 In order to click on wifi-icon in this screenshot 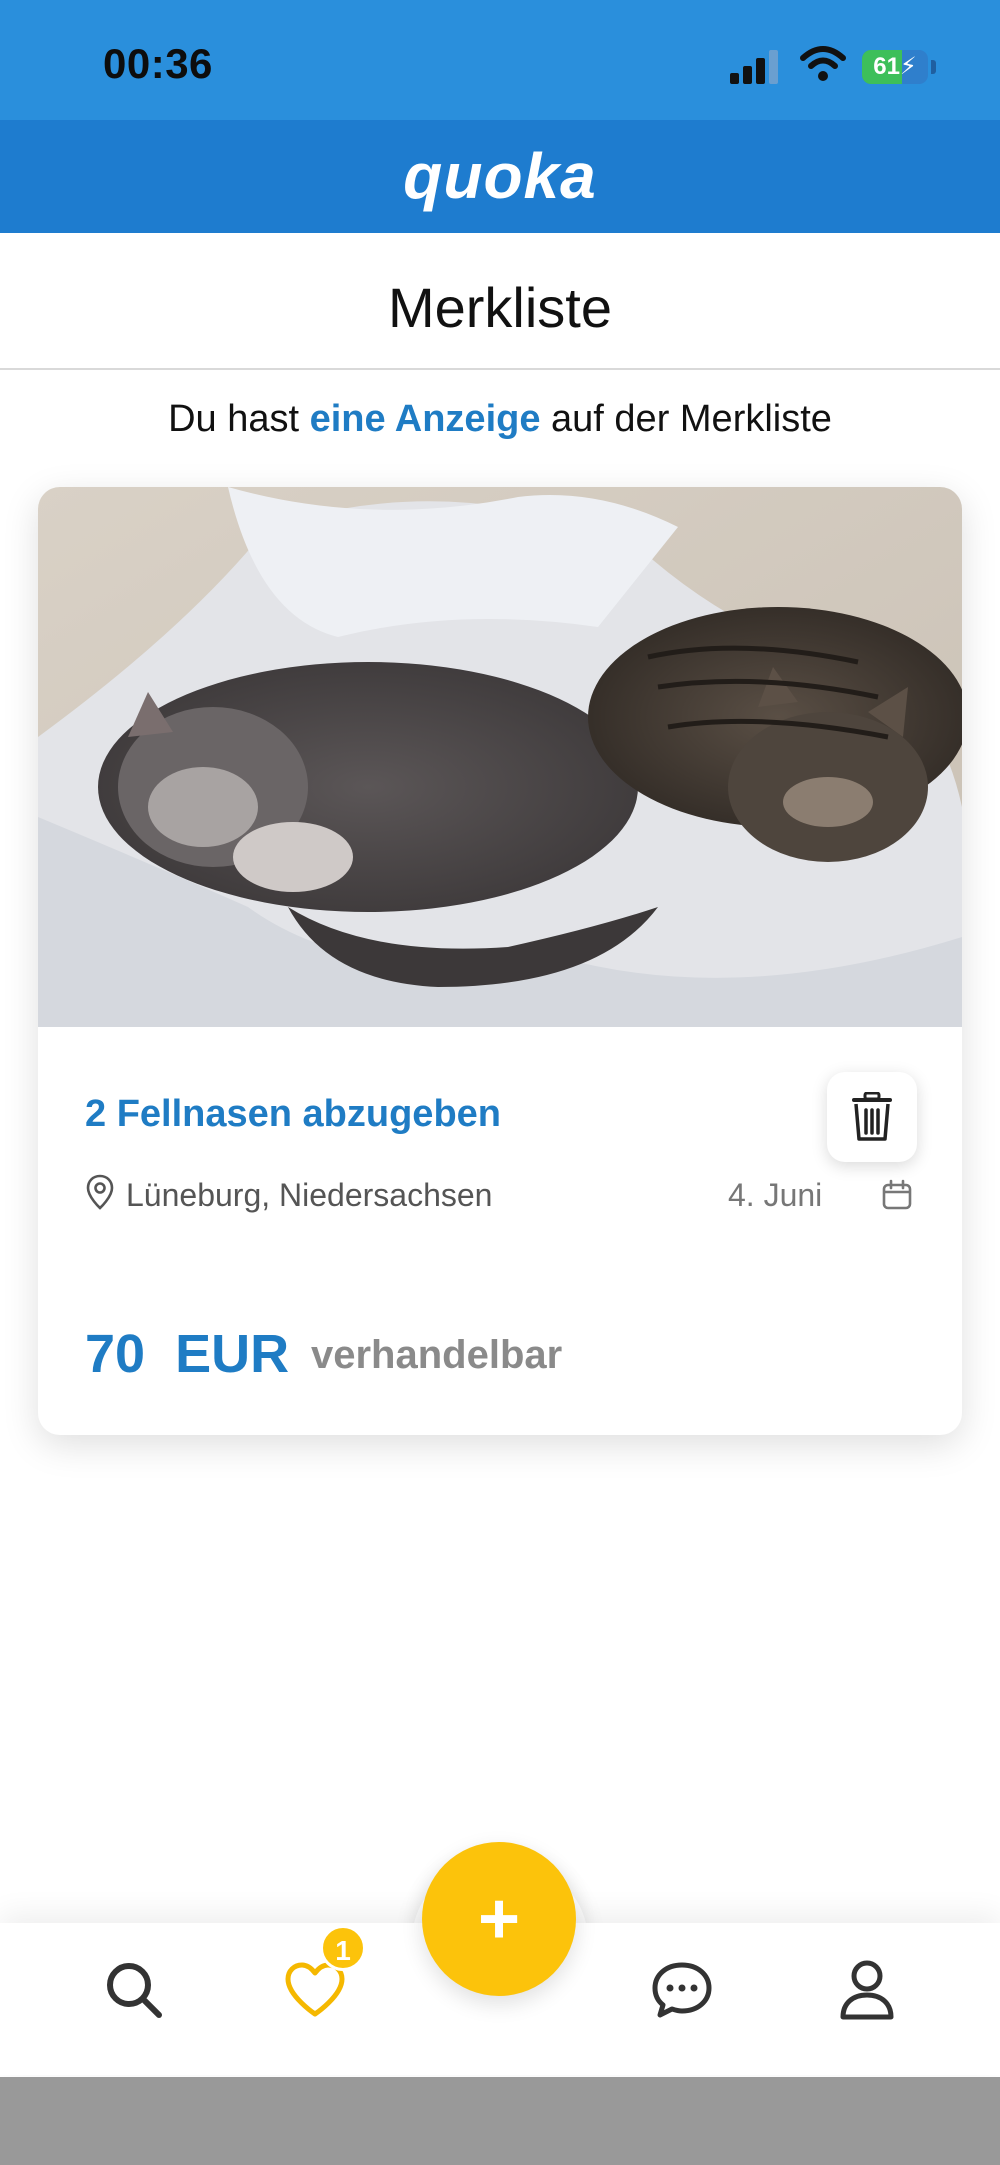, I will do `click(823, 63)`.